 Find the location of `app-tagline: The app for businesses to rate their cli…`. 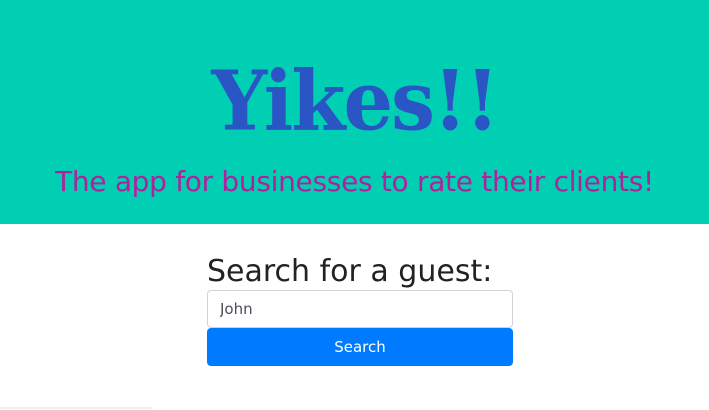

app-tagline: The app for businesses to rate their cli… is located at coordinates (354, 181).